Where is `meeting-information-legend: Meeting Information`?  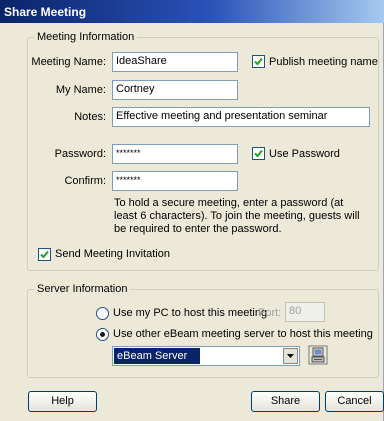
meeting-information-legend: Meeting Information is located at coordinates (86, 37).